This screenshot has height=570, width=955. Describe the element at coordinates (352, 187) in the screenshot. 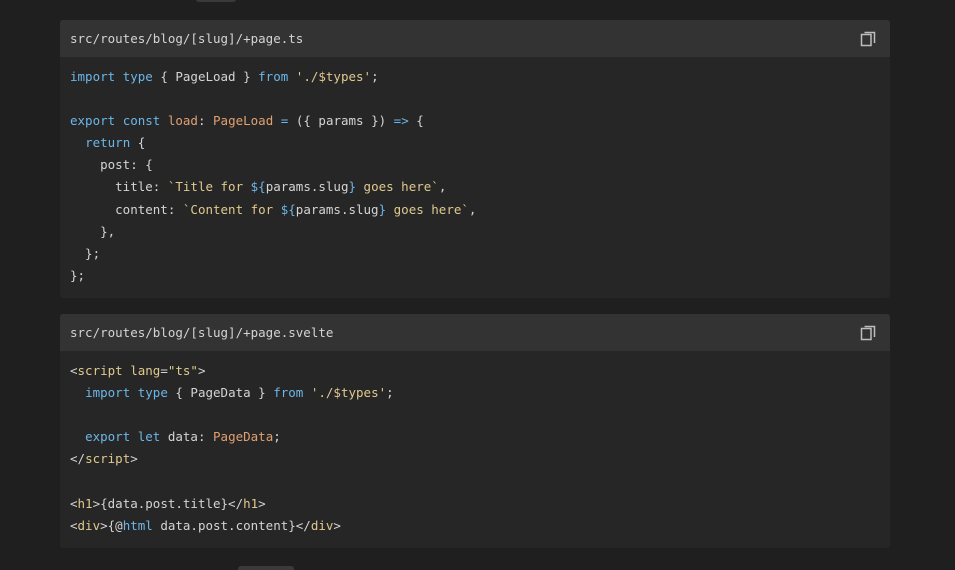

I see `code-token: }` at that location.